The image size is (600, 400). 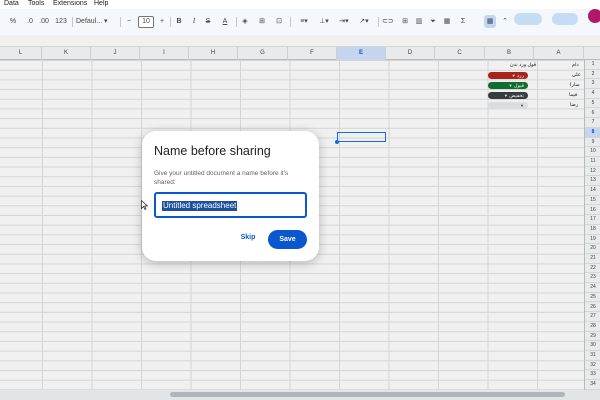 I want to click on chevron-down-icon: ▾, so click(x=106, y=21).